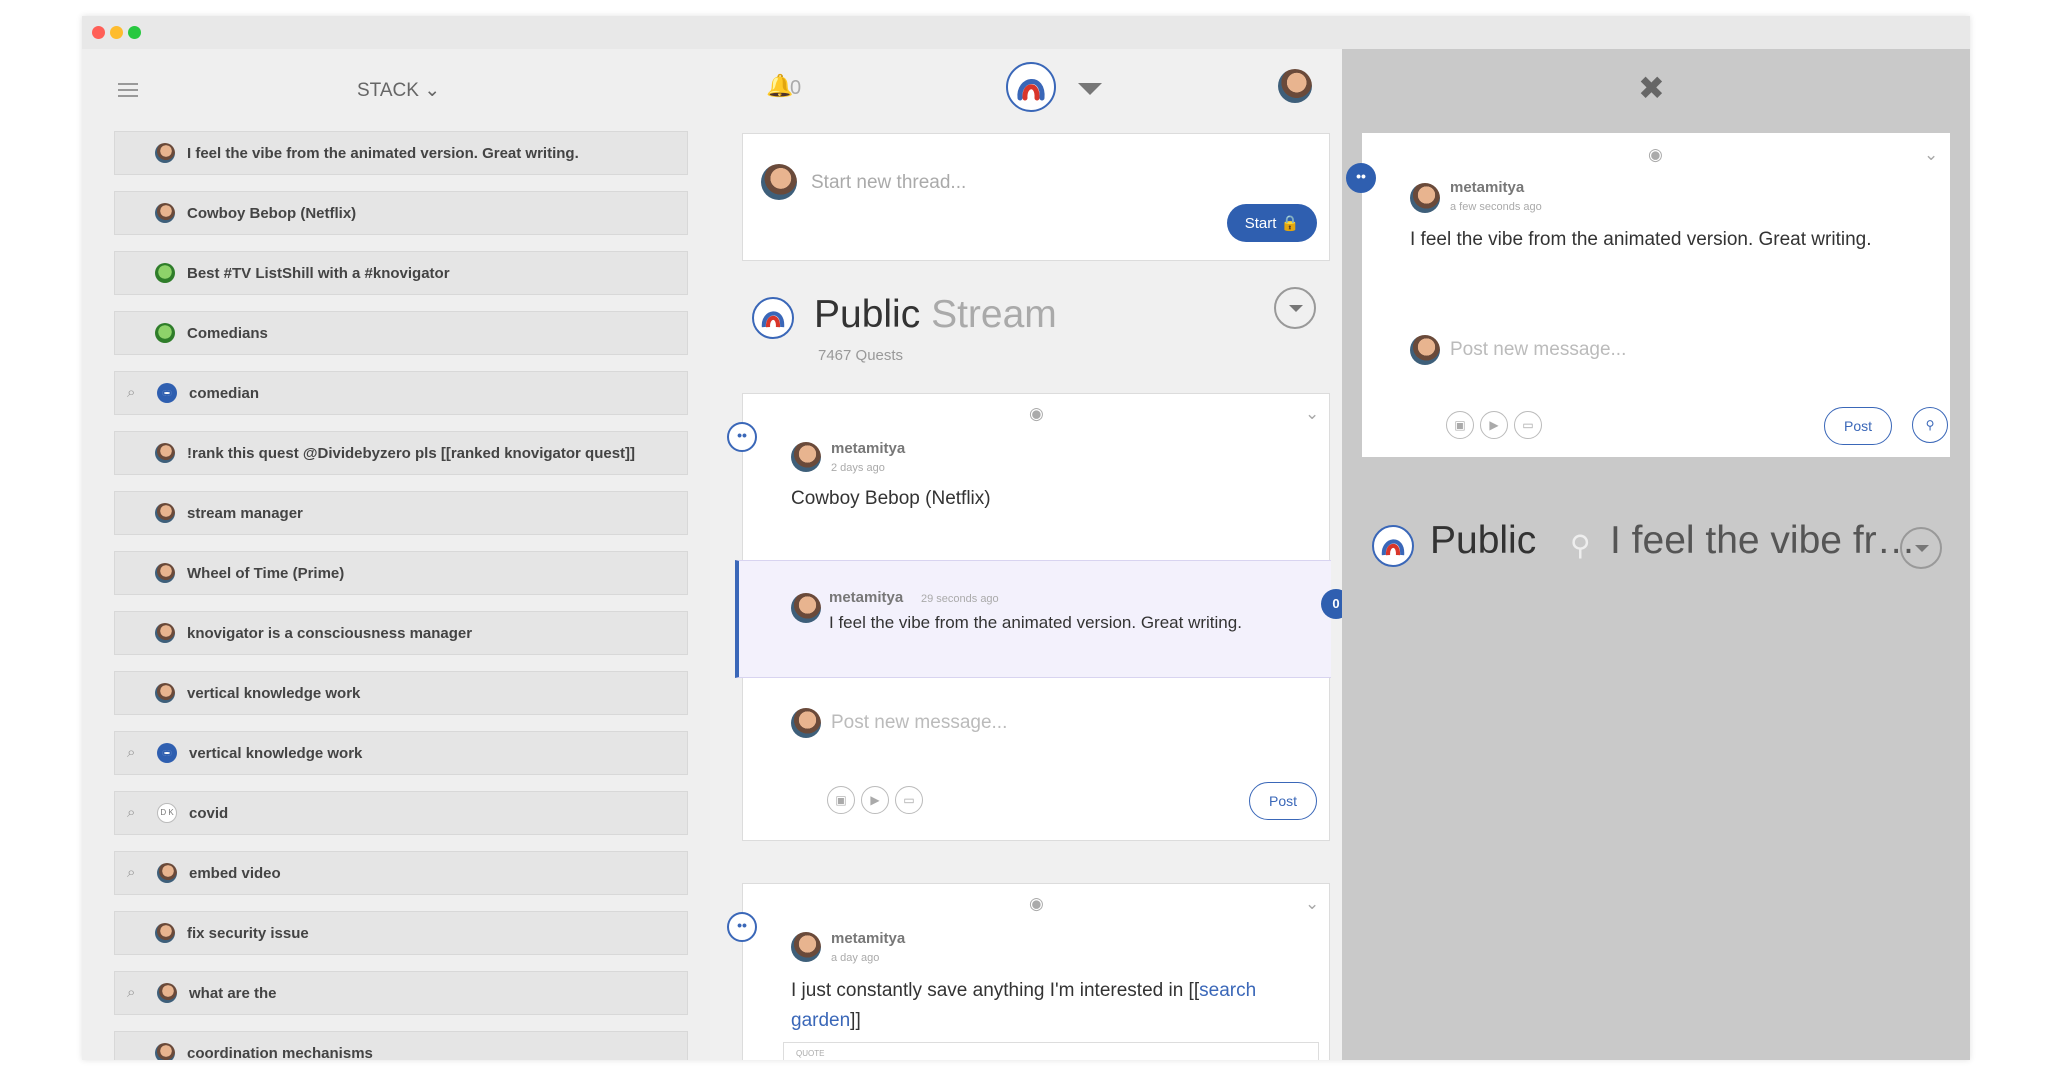  What do you see at coordinates (98, 32) in the screenshot?
I see `close-window-button` at bounding box center [98, 32].